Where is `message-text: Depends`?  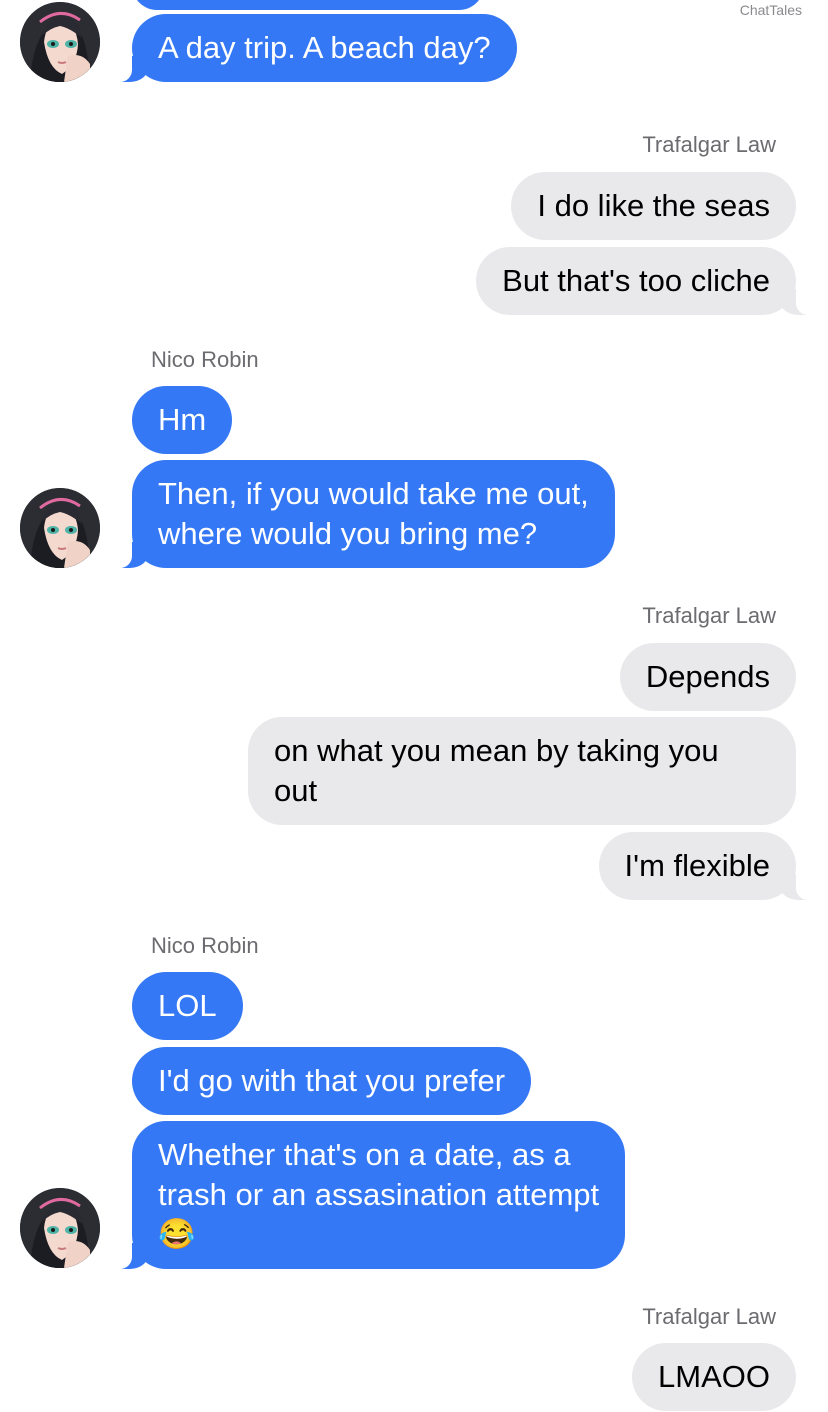 message-text: Depends is located at coordinates (707, 676).